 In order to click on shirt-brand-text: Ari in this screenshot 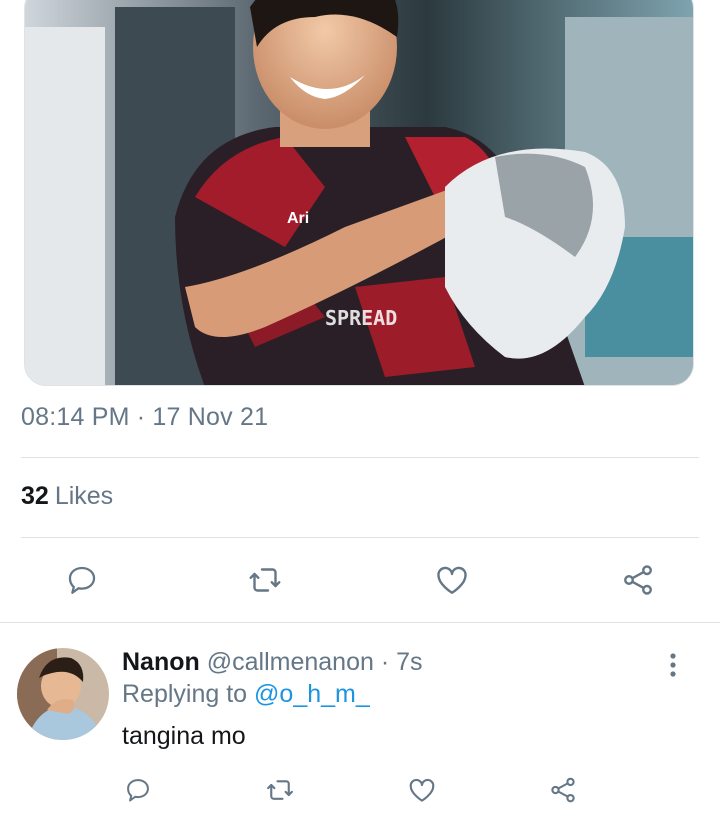, I will do `click(298, 218)`.